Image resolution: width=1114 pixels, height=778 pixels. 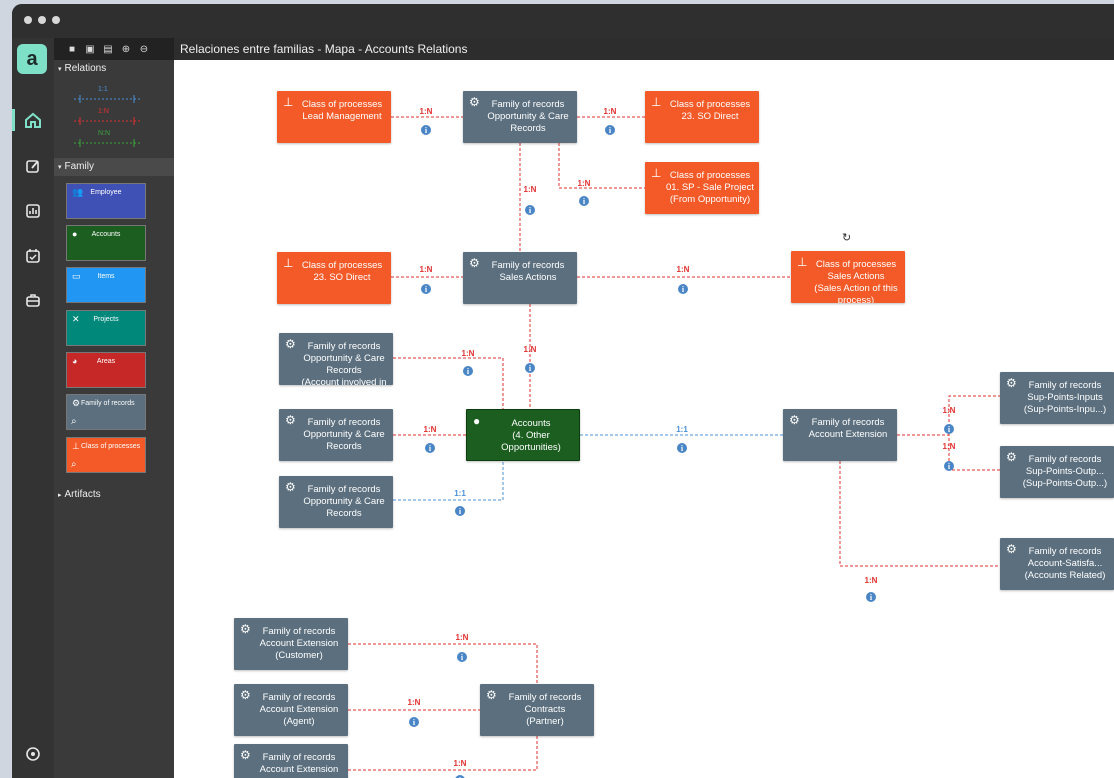 I want to click on node-text-line: Accounts, so click(x=531, y=423).